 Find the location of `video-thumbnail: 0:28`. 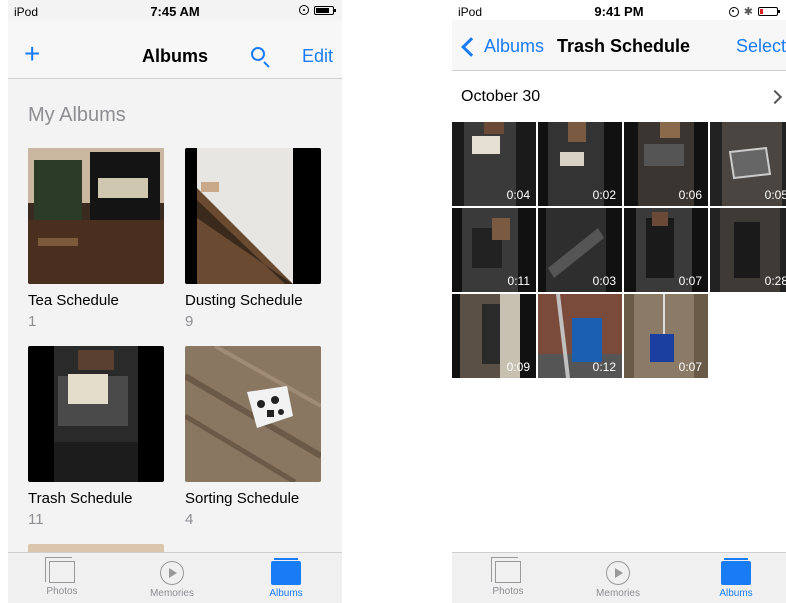

video-thumbnail: 0:28 is located at coordinates (748, 250).